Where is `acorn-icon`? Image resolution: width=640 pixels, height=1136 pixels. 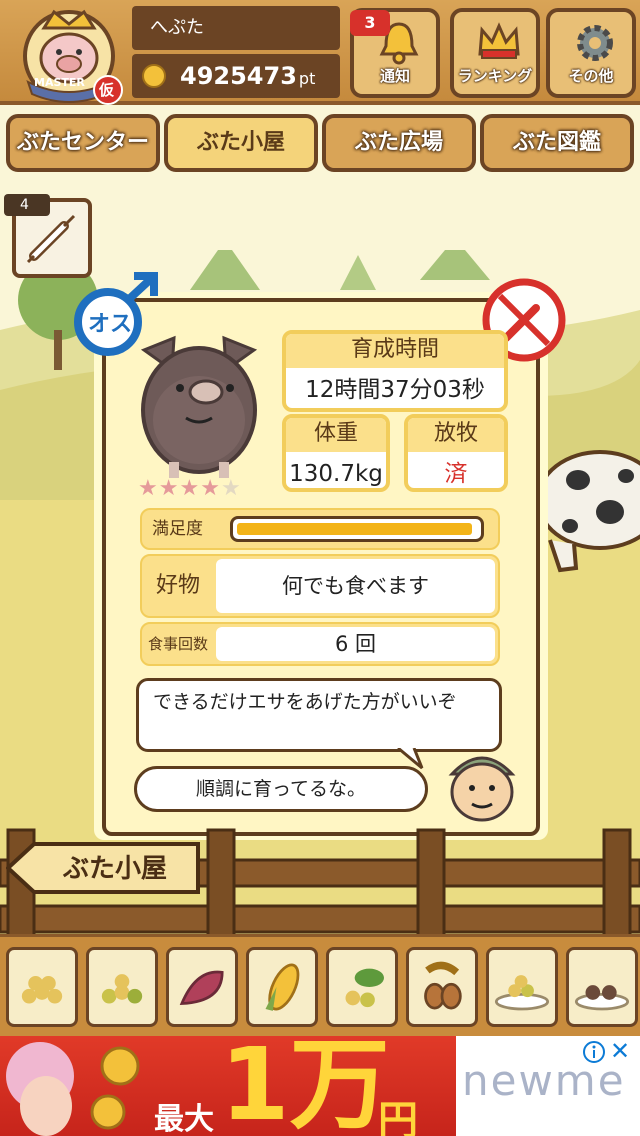 acorn-icon is located at coordinates (443, 985).